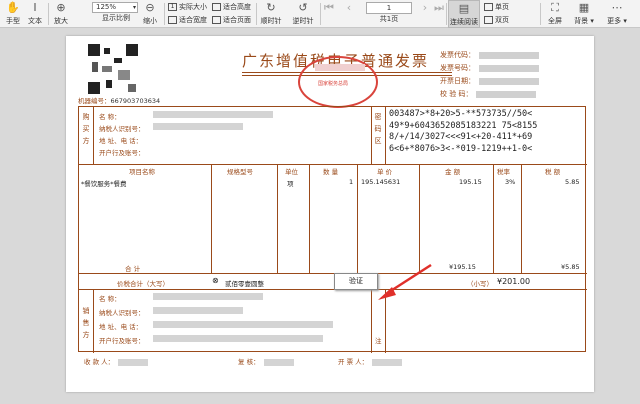  Describe the element at coordinates (370, 361) in the screenshot. I see `issuer-field: 开 票 人：` at that location.